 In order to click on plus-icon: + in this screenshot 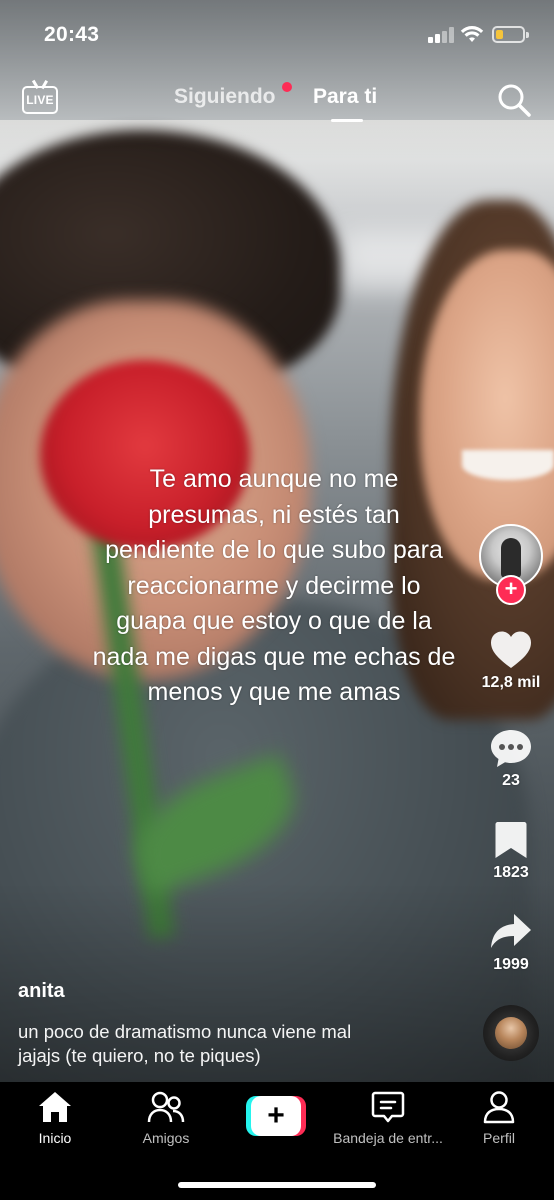, I will do `click(276, 1115)`.